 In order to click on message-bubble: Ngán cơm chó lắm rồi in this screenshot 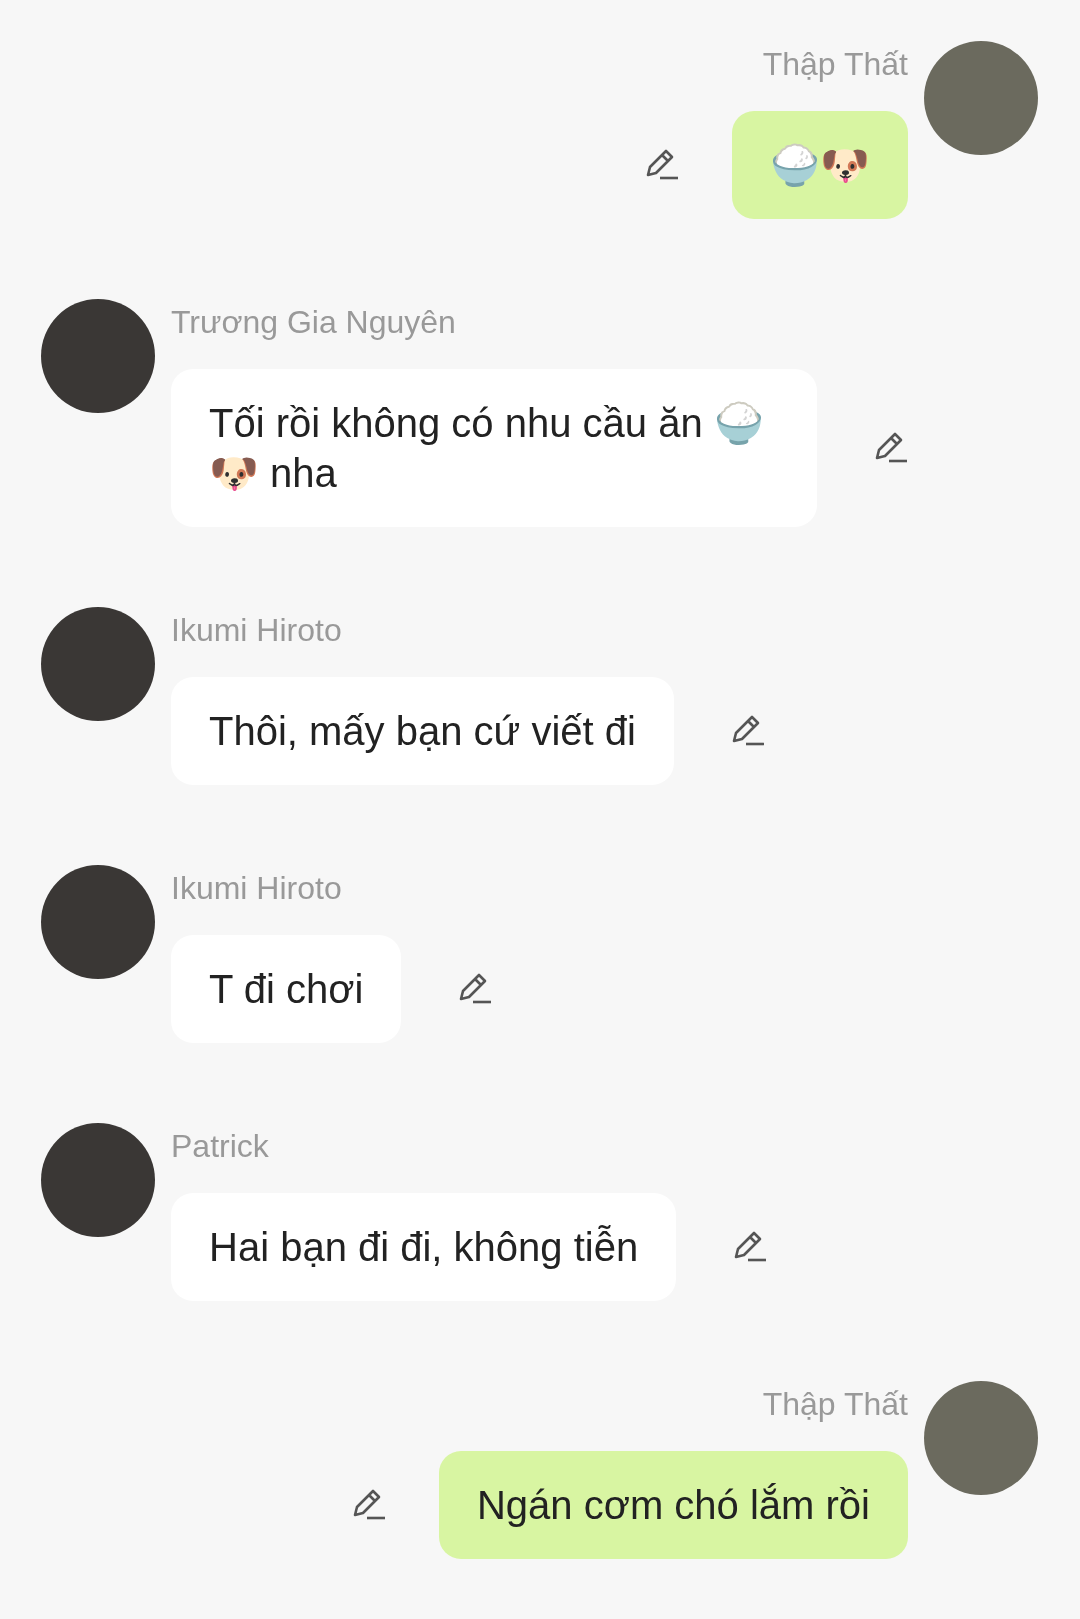, I will do `click(673, 1505)`.